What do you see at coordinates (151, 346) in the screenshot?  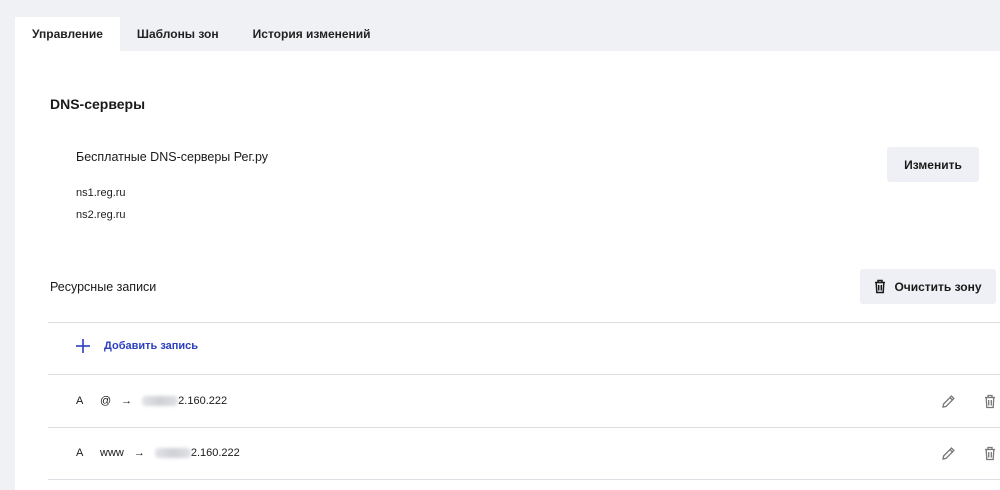 I see `add-record-label: Добавить запись` at bounding box center [151, 346].